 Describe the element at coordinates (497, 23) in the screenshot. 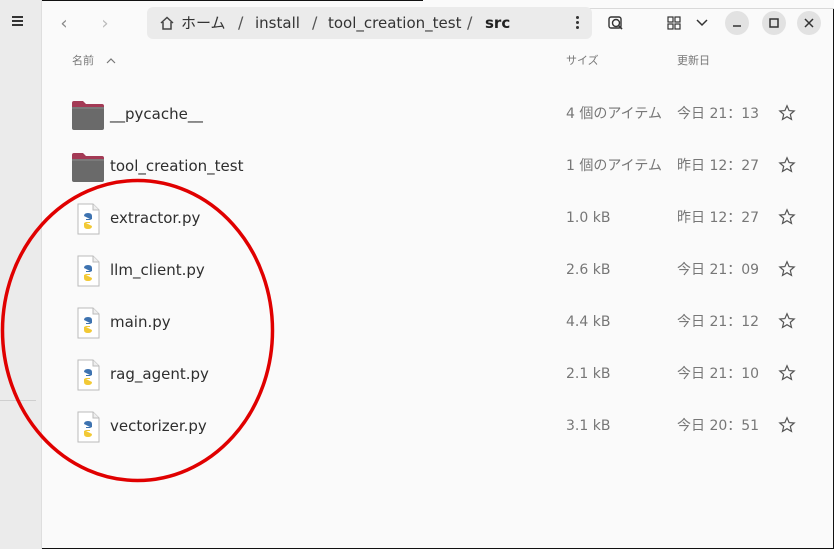

I see `breadcrumb-src: src` at that location.